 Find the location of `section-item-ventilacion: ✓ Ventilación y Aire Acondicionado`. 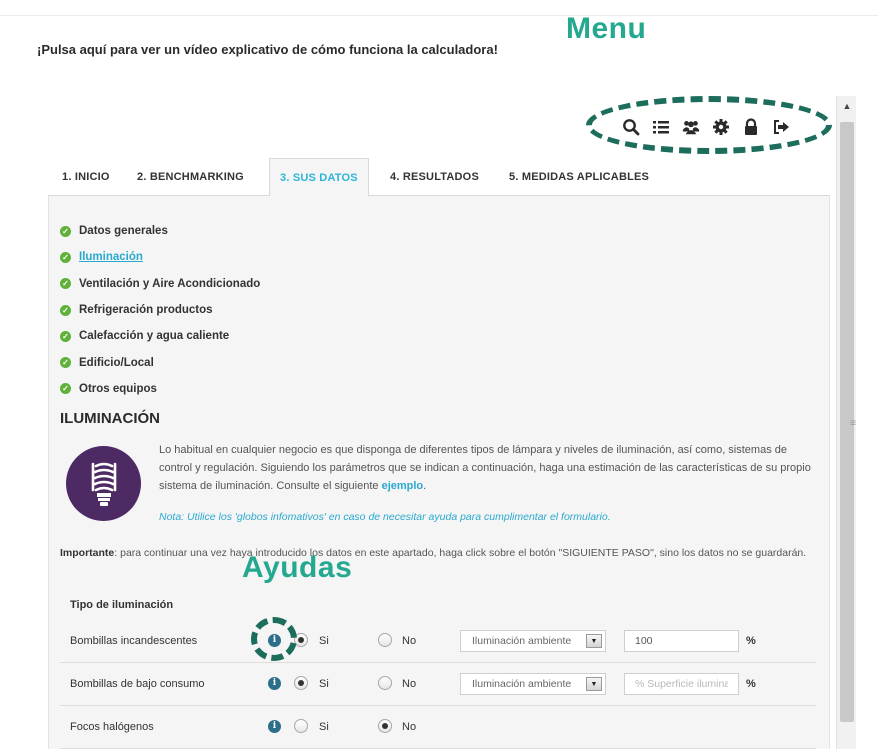

section-item-ventilacion: ✓ Ventilación y Aire Acondicionado is located at coordinates (160, 284).